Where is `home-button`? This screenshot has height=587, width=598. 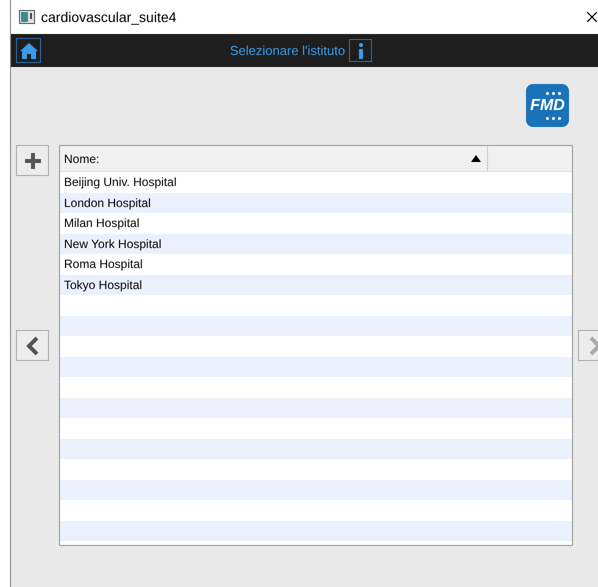
home-button is located at coordinates (28, 50).